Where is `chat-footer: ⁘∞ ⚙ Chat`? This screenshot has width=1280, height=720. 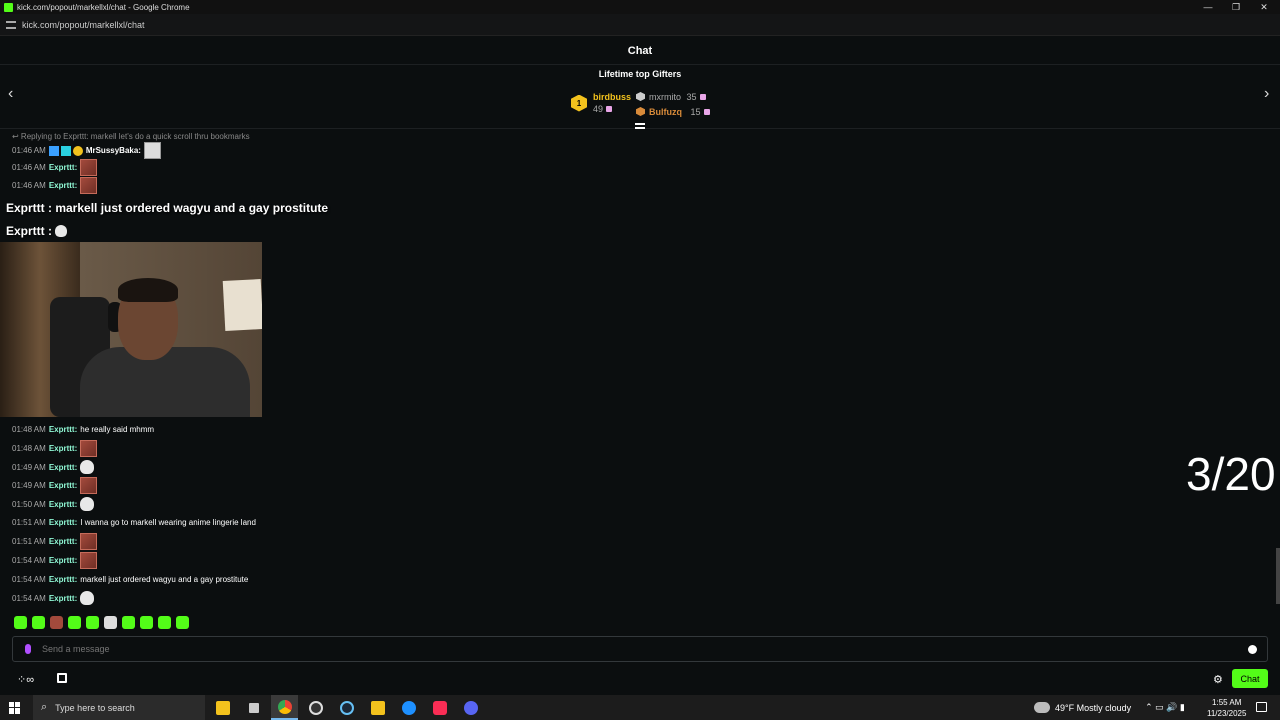
chat-footer: ⁘∞ ⚙ Chat is located at coordinates (640, 679).